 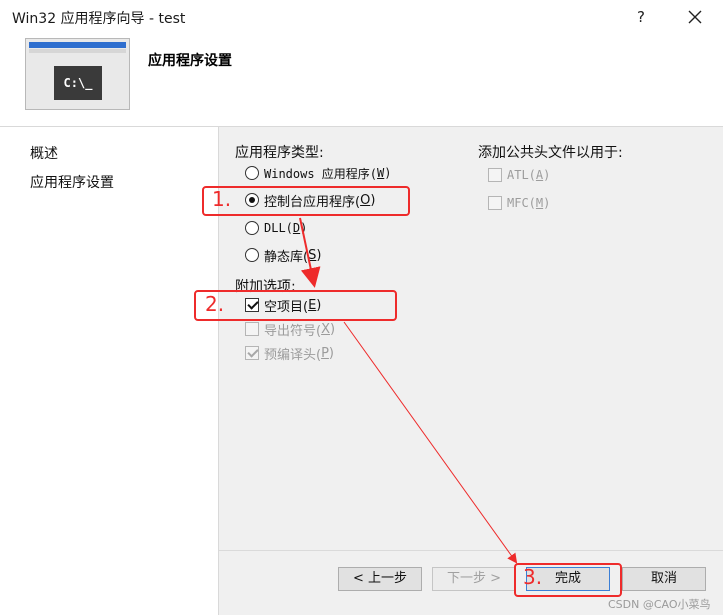 What do you see at coordinates (190, 61) in the screenshot?
I see `page-title: 应用程序设置` at bounding box center [190, 61].